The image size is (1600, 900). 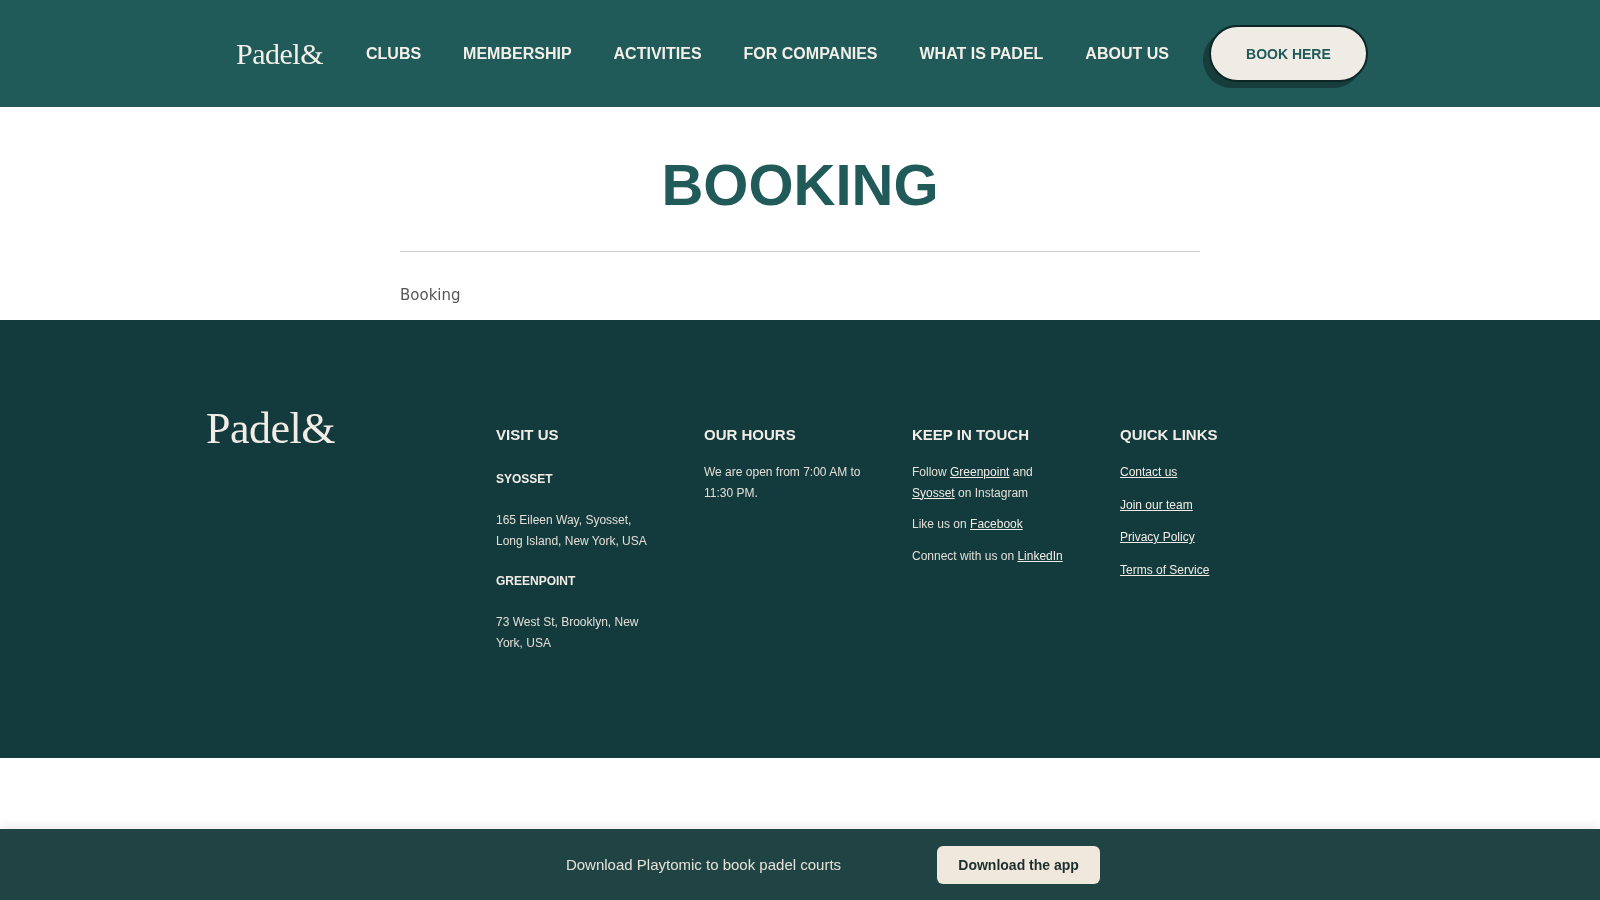 What do you see at coordinates (750, 435) in the screenshot?
I see `column-heading: OUR HOURS` at bounding box center [750, 435].